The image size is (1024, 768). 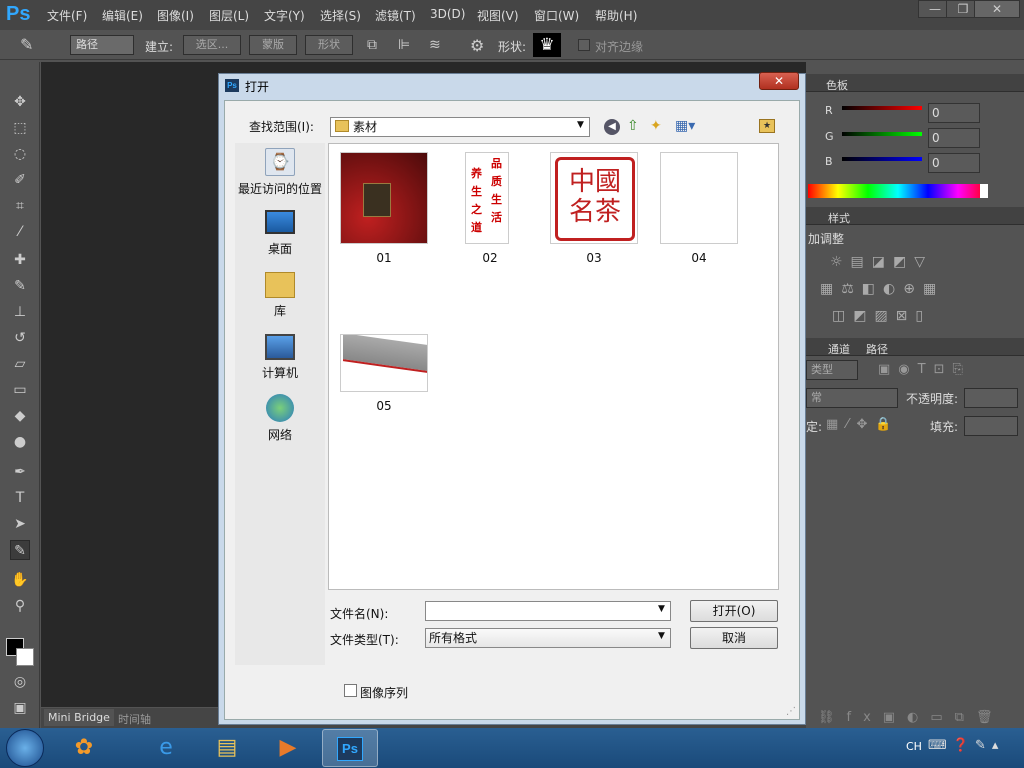 I want to click on tab-paths: 路径, so click(x=877, y=349).